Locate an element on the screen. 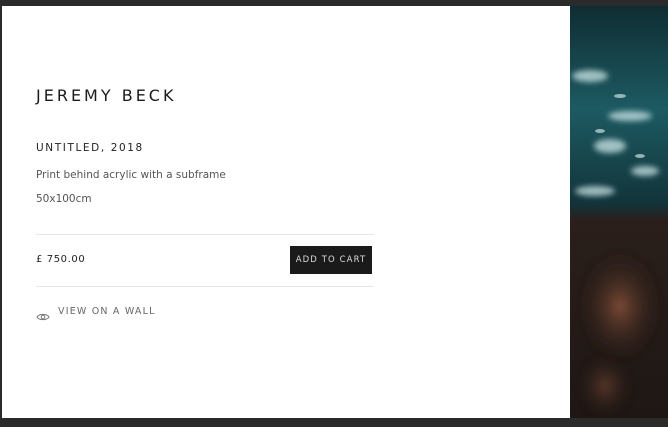 This screenshot has height=427, width=668. divider-top is located at coordinates (205, 234).